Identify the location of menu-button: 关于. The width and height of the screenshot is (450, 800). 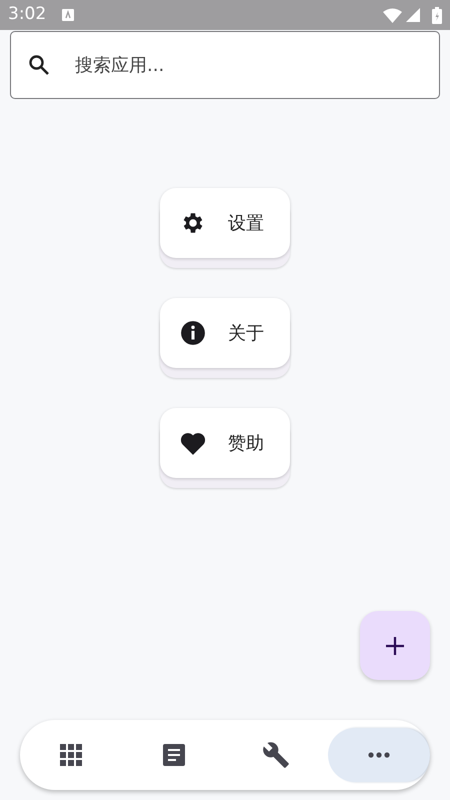
(225, 333).